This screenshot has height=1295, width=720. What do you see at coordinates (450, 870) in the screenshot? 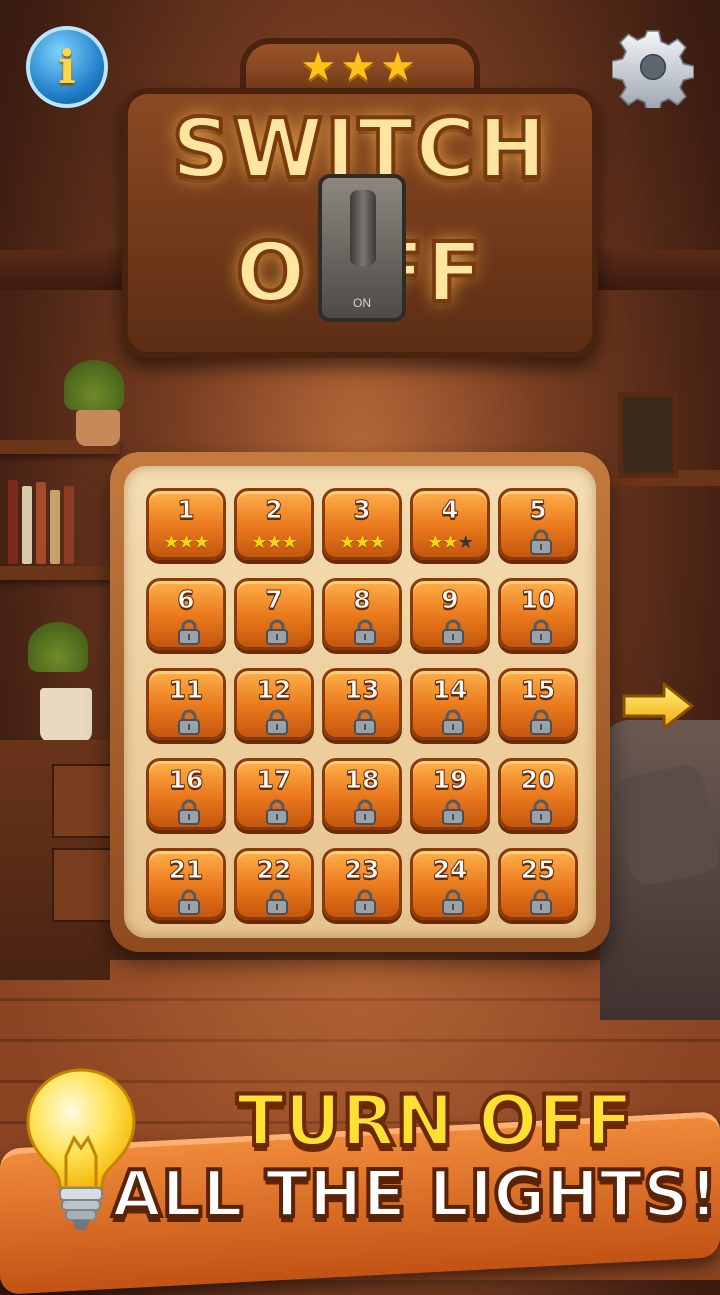
I see `level-number: 24` at bounding box center [450, 870].